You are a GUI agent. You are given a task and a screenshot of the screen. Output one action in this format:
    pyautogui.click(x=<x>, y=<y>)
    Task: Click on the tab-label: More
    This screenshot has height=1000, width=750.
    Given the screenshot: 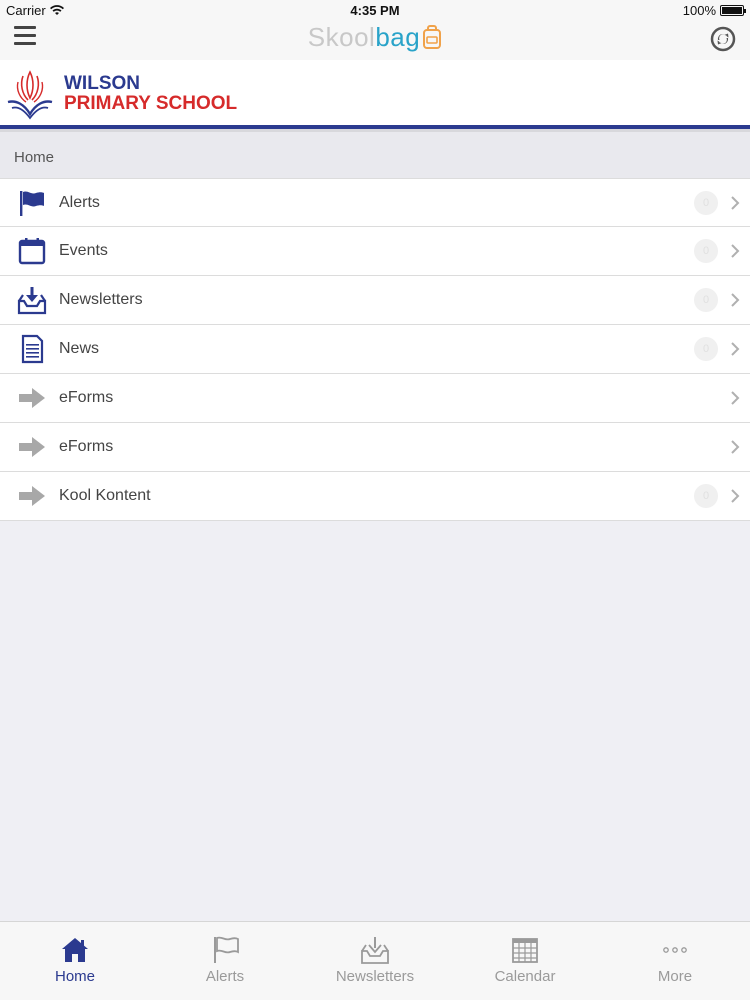 What is the action you would take?
    pyautogui.click(x=675, y=976)
    